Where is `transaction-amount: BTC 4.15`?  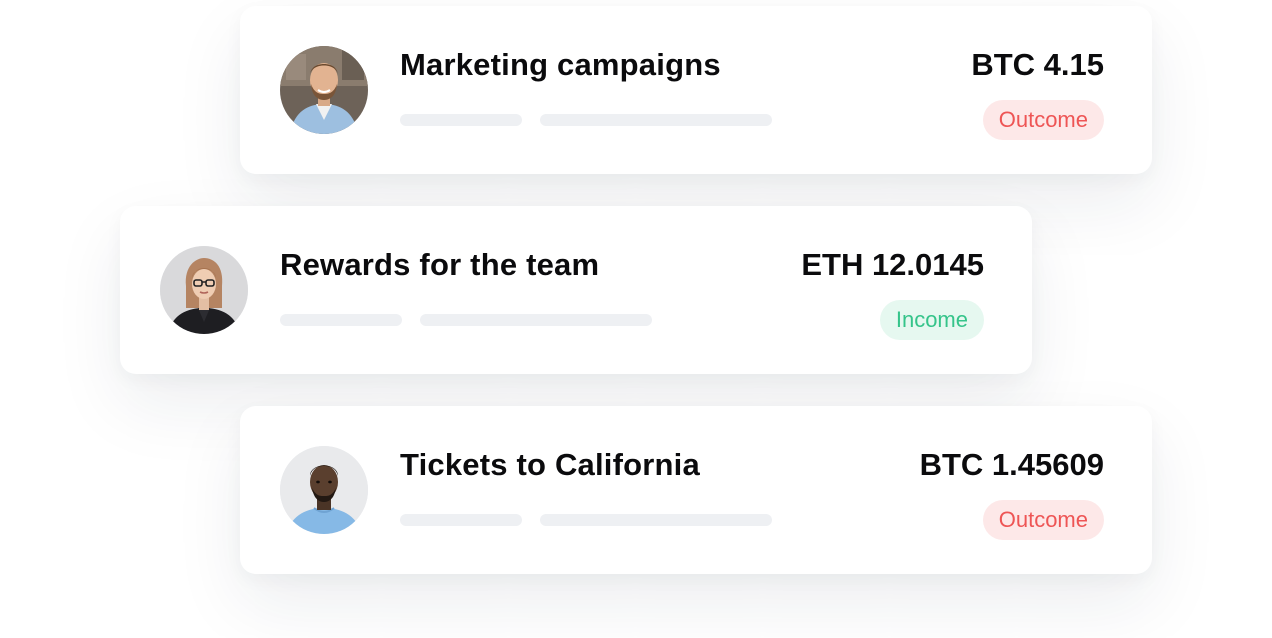 transaction-amount: BTC 4.15 is located at coordinates (1037, 64).